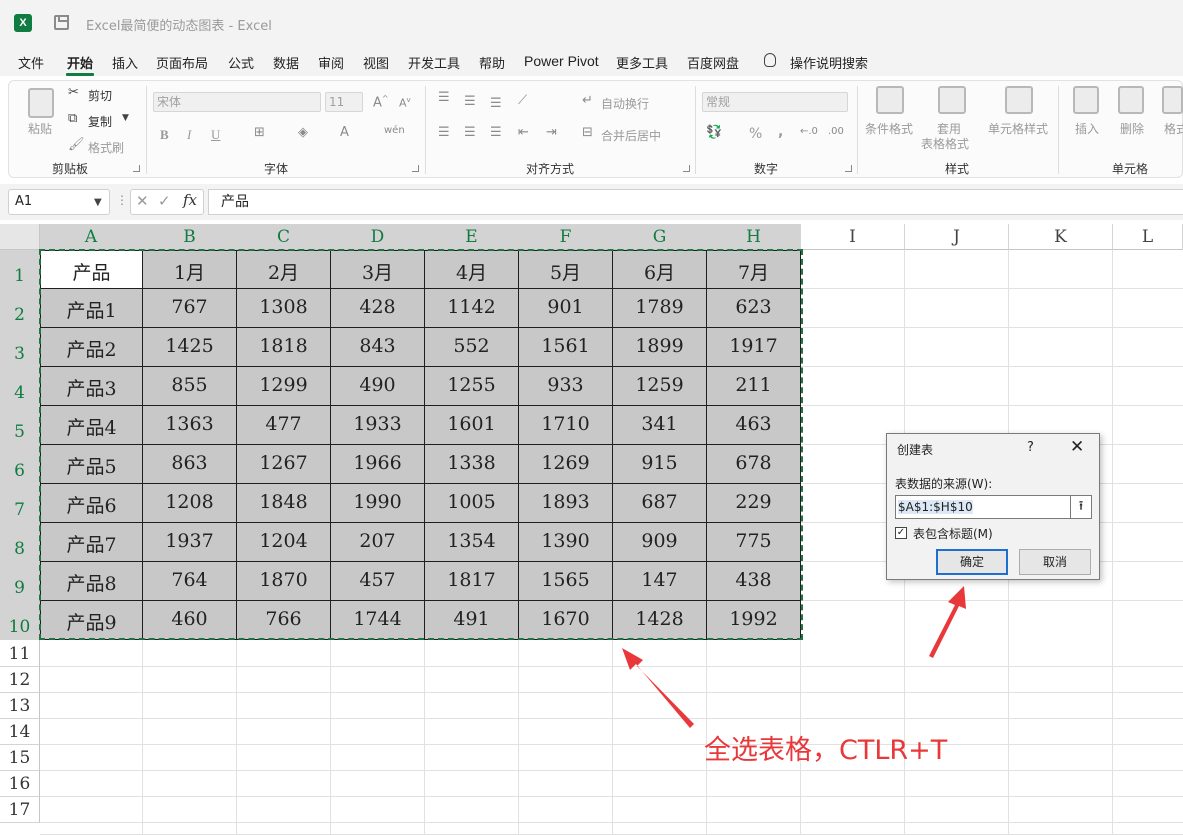 The width and height of the screenshot is (1183, 835). I want to click on format-cells-button: 格式, so click(1173, 128).